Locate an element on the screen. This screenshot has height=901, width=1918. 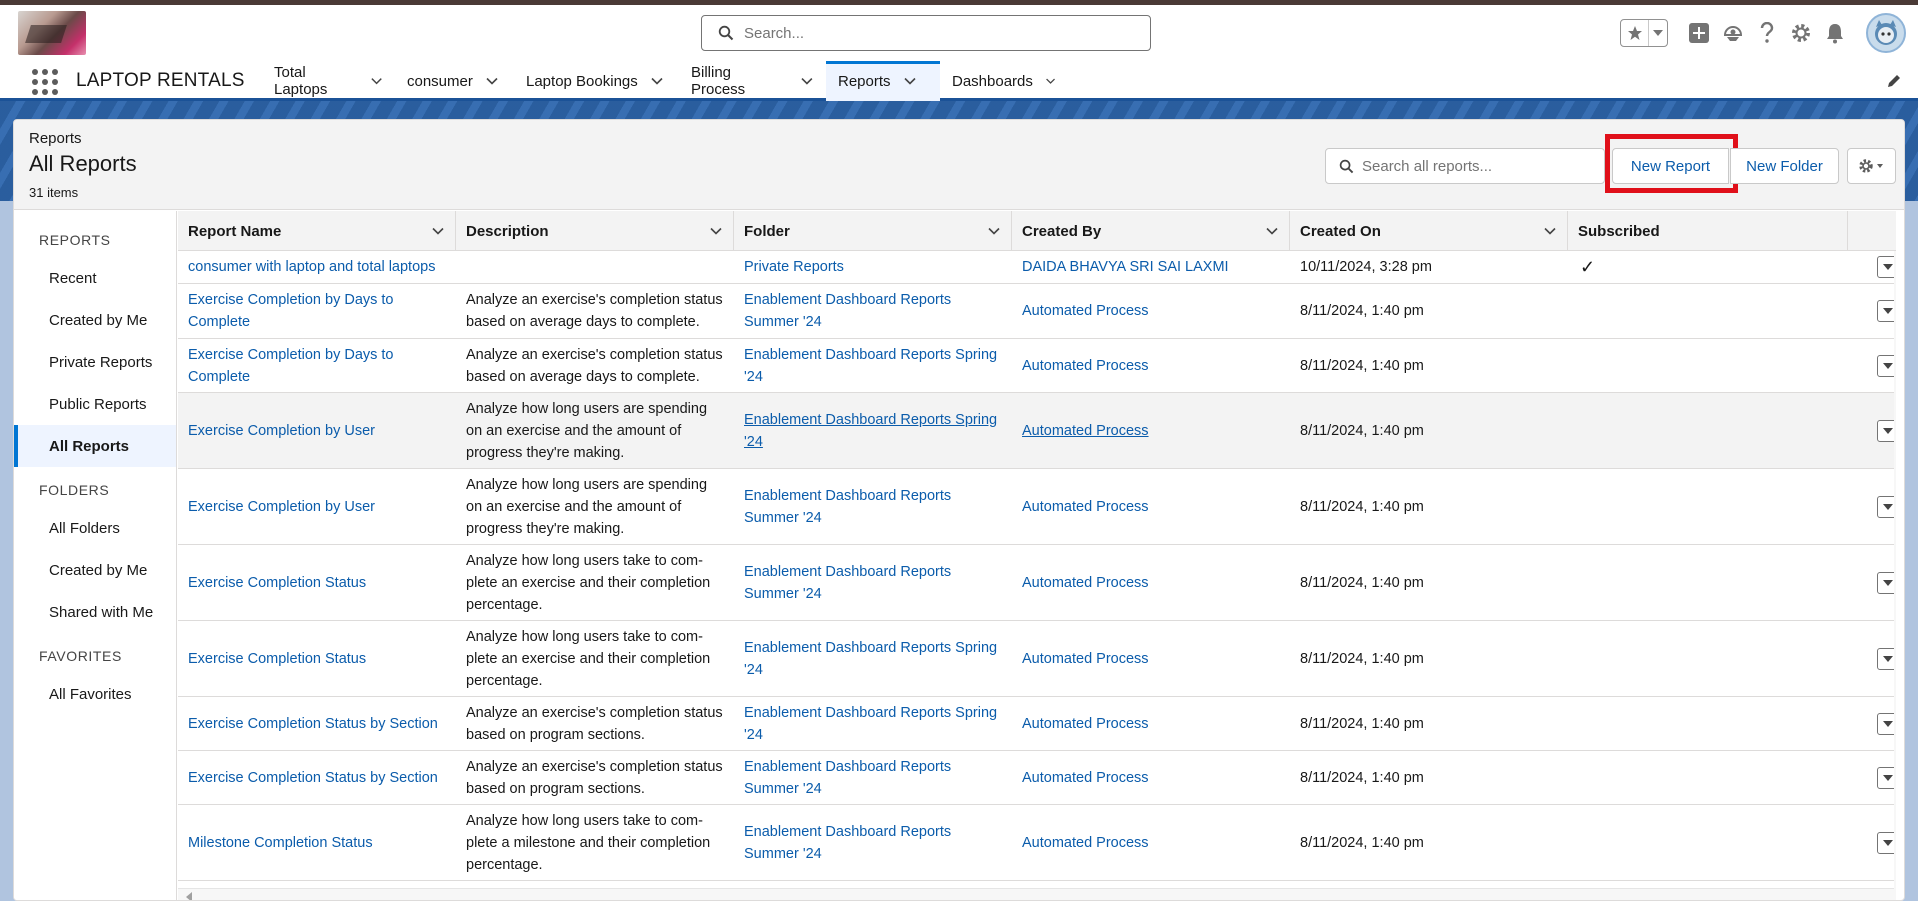
report-search is located at coordinates (1465, 166).